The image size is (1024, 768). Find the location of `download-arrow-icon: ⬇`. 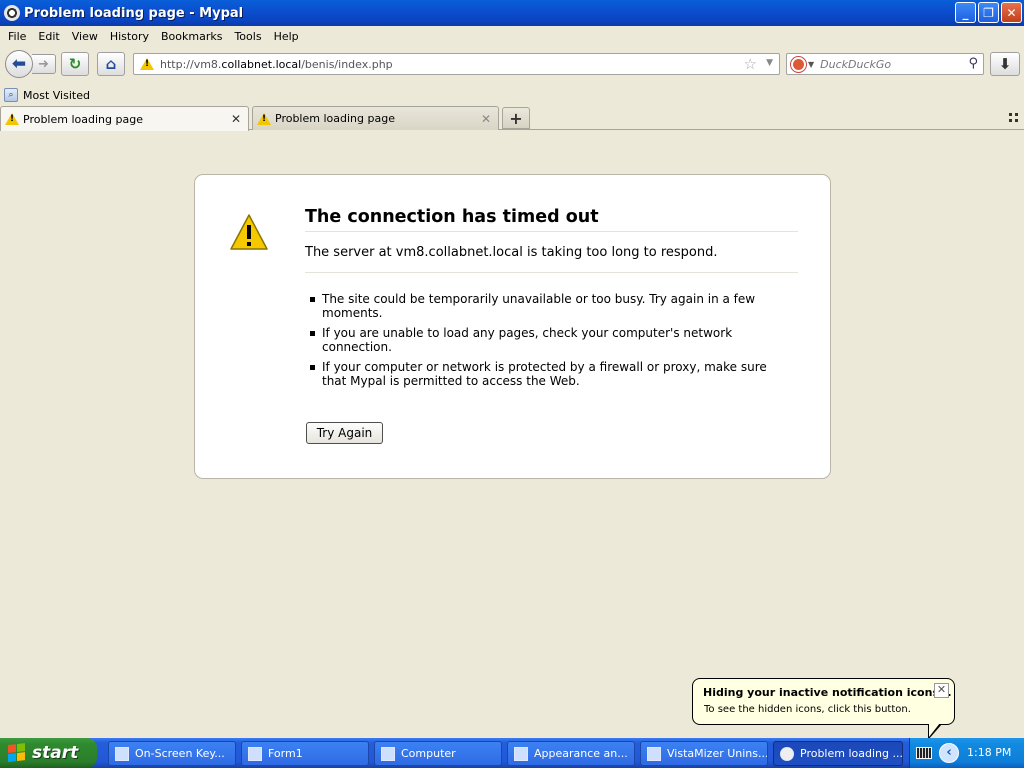

download-arrow-icon: ⬇ is located at coordinates (1005, 64).